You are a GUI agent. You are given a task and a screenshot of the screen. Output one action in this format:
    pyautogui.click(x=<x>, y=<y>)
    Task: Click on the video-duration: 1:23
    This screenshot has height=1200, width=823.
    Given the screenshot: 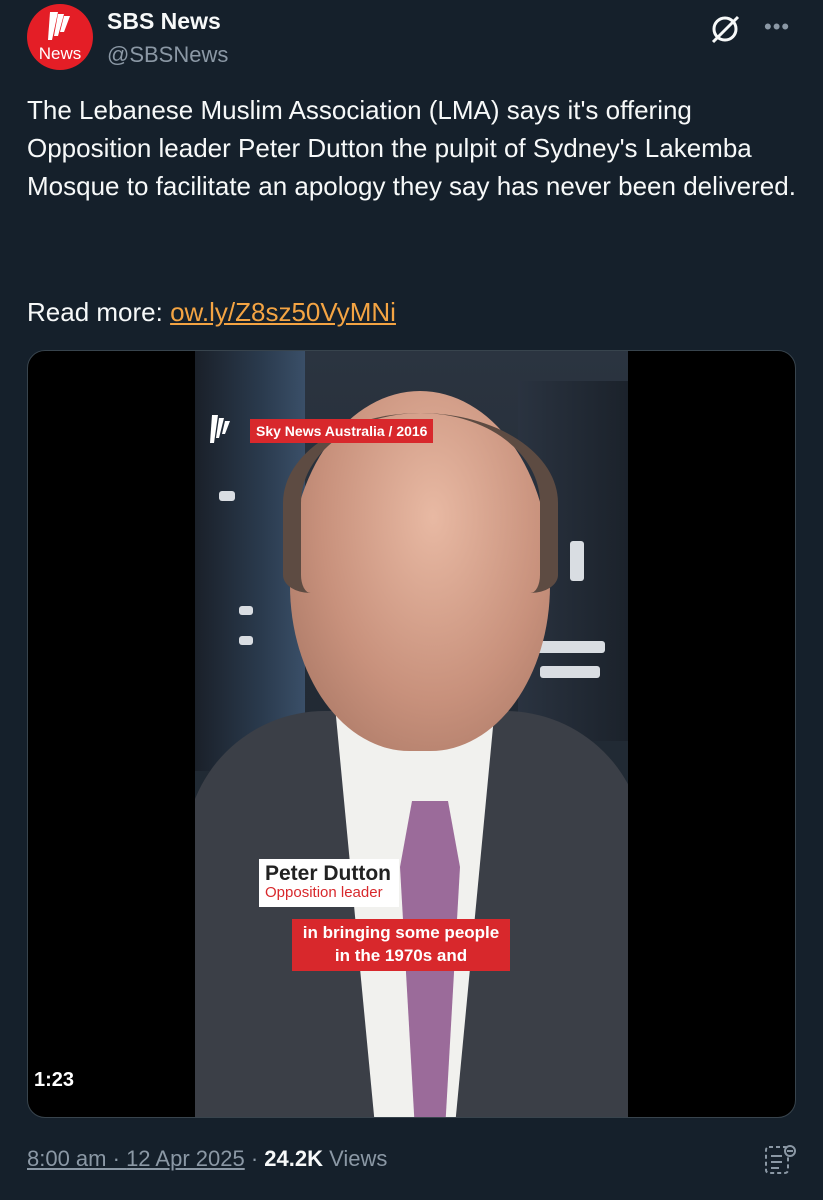 What is the action you would take?
    pyautogui.click(x=54, y=1080)
    